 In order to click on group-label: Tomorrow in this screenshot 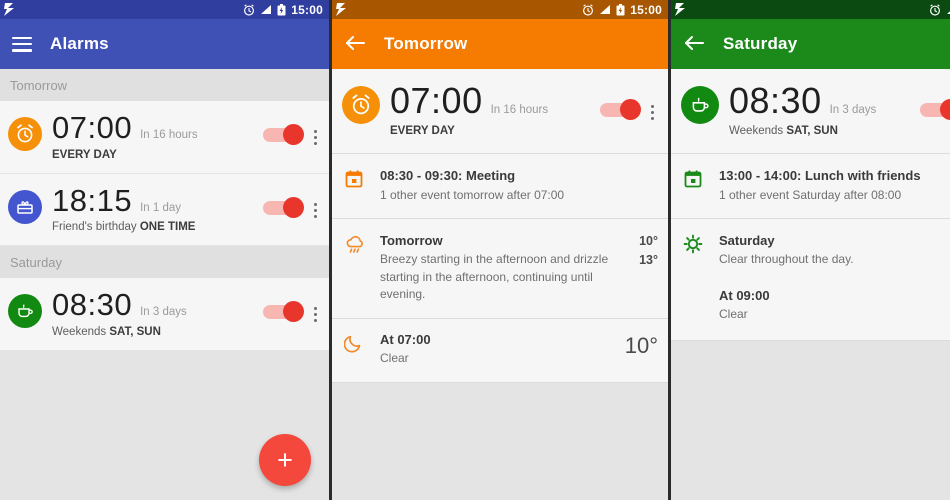, I will do `click(39, 85)`.